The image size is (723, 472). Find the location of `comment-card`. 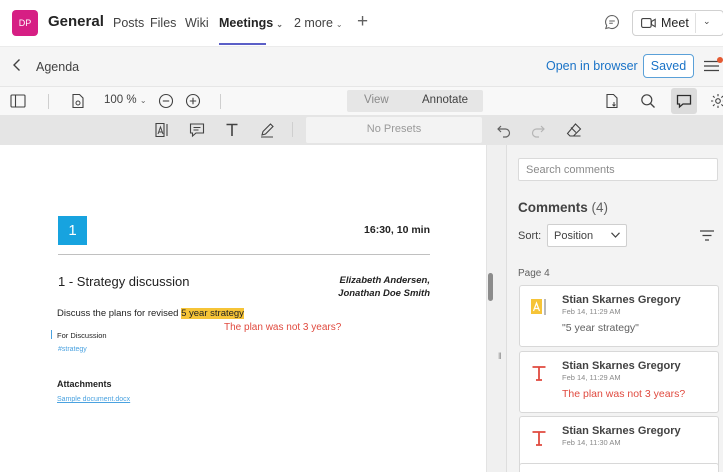

comment-card is located at coordinates (619, 467).